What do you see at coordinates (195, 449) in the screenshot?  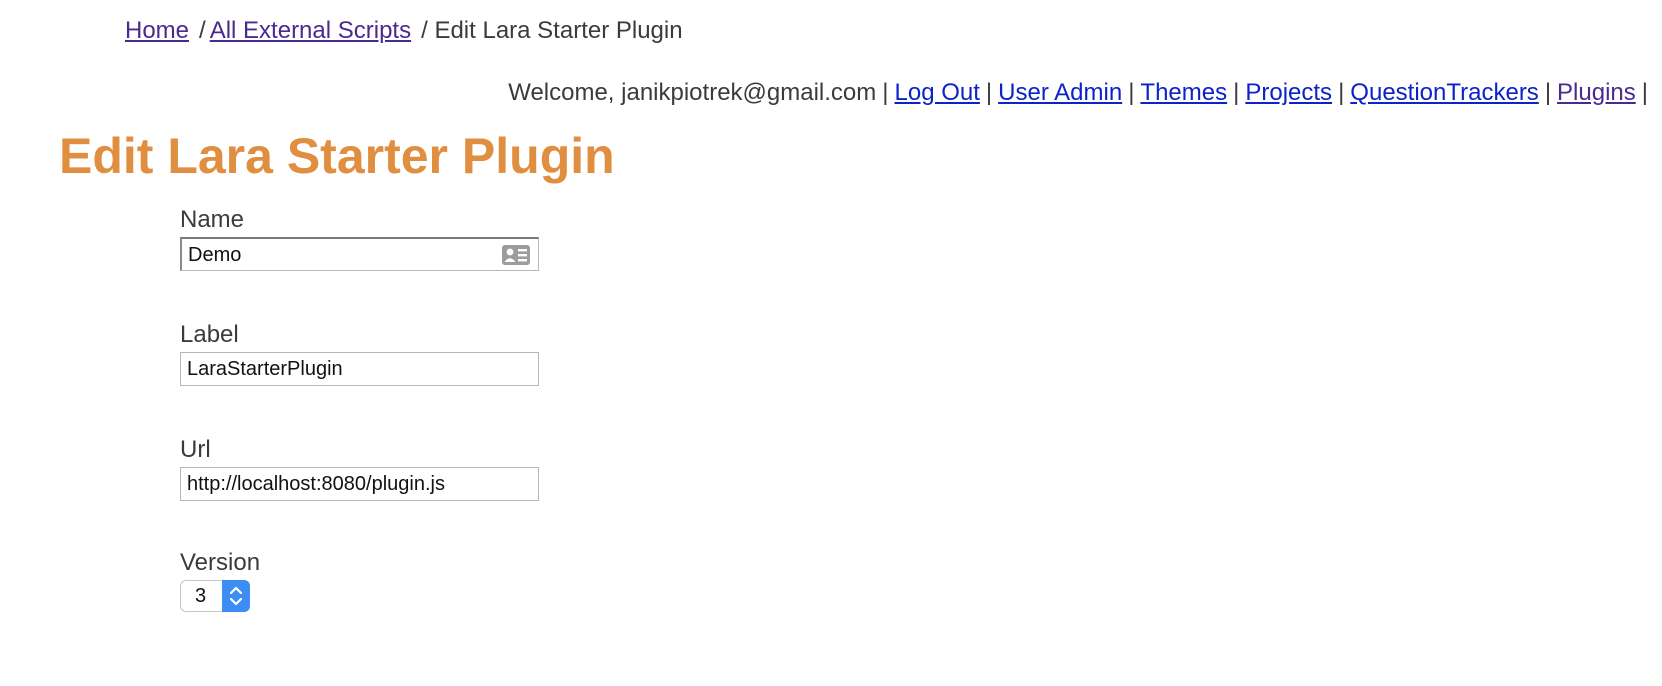 I see `url-label: Url` at bounding box center [195, 449].